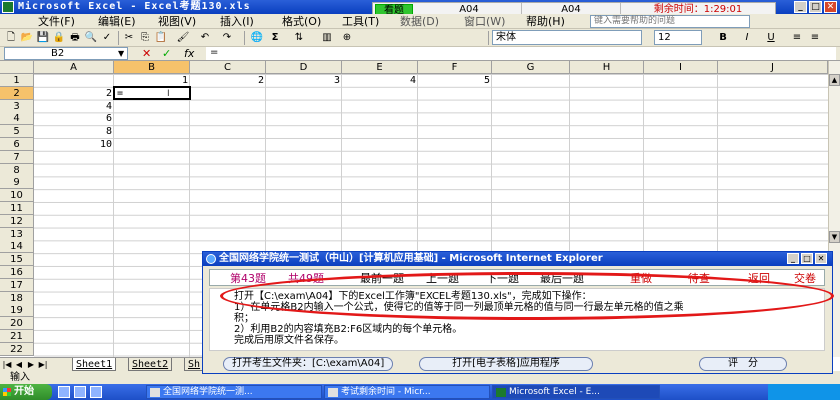 Image resolution: width=840 pixels, height=400 pixels. Describe the element at coordinates (17, 349) in the screenshot. I see `row-header: 22` at that location.